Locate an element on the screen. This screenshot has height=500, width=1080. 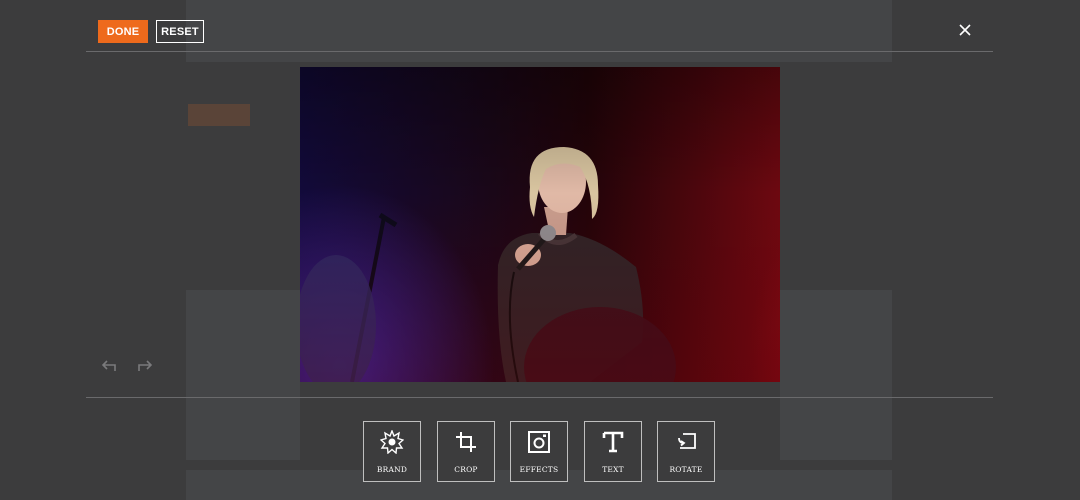
tool-text-button: TEXT is located at coordinates (613, 451).